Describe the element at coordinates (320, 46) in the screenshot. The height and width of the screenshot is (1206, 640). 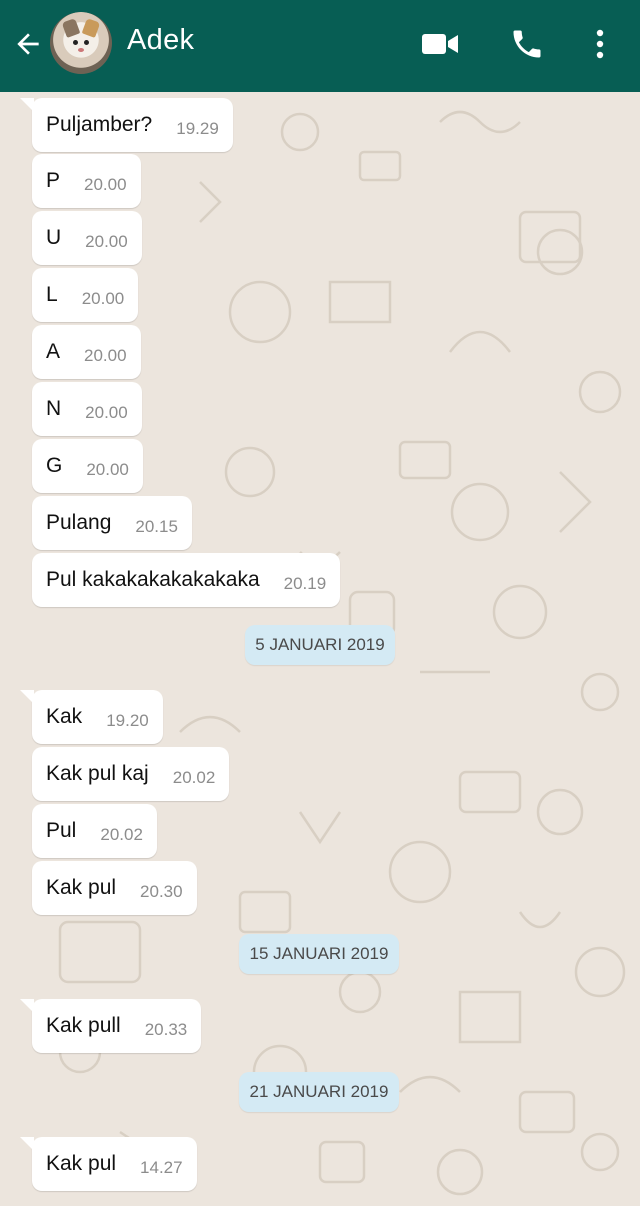
I see `chat-header: Adek` at that location.